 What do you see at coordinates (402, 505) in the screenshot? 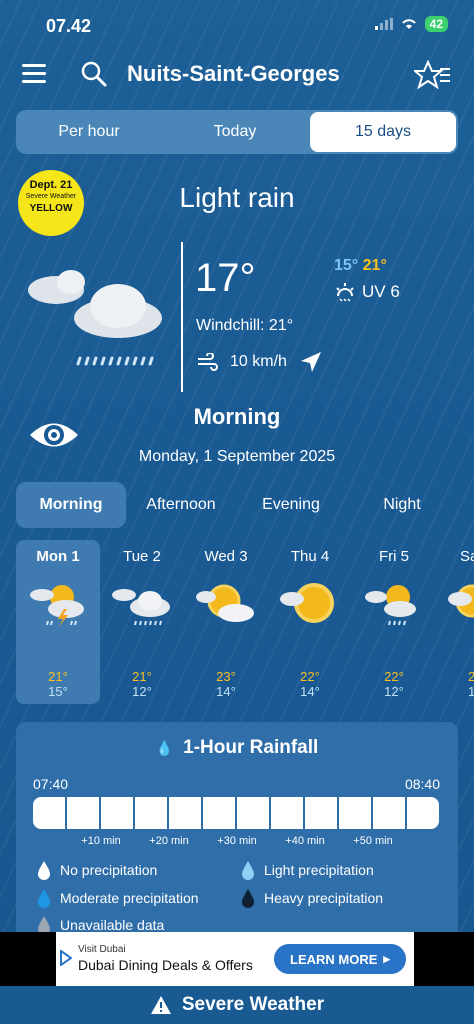
I see `tab-night: Night` at bounding box center [402, 505].